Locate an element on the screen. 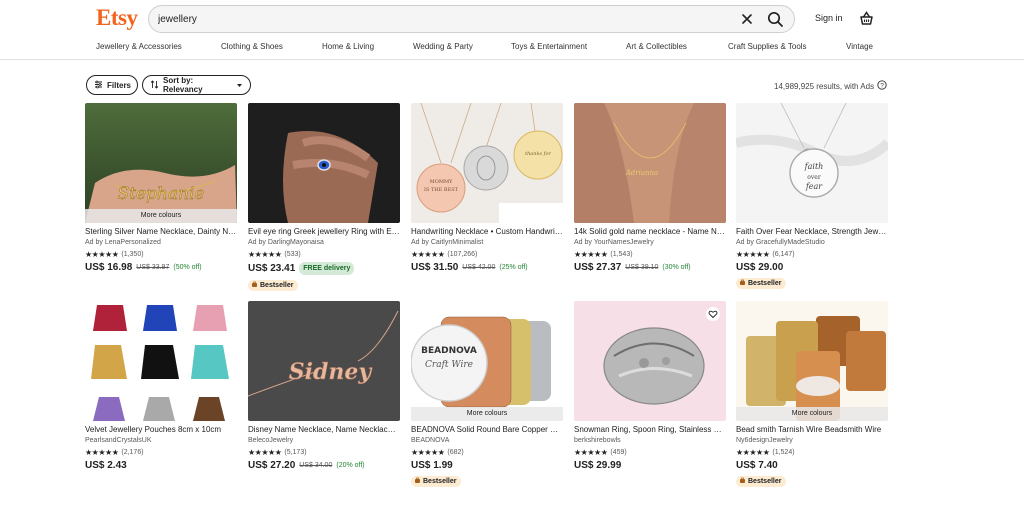  etsy-logo: Etsy is located at coordinates (117, 18).